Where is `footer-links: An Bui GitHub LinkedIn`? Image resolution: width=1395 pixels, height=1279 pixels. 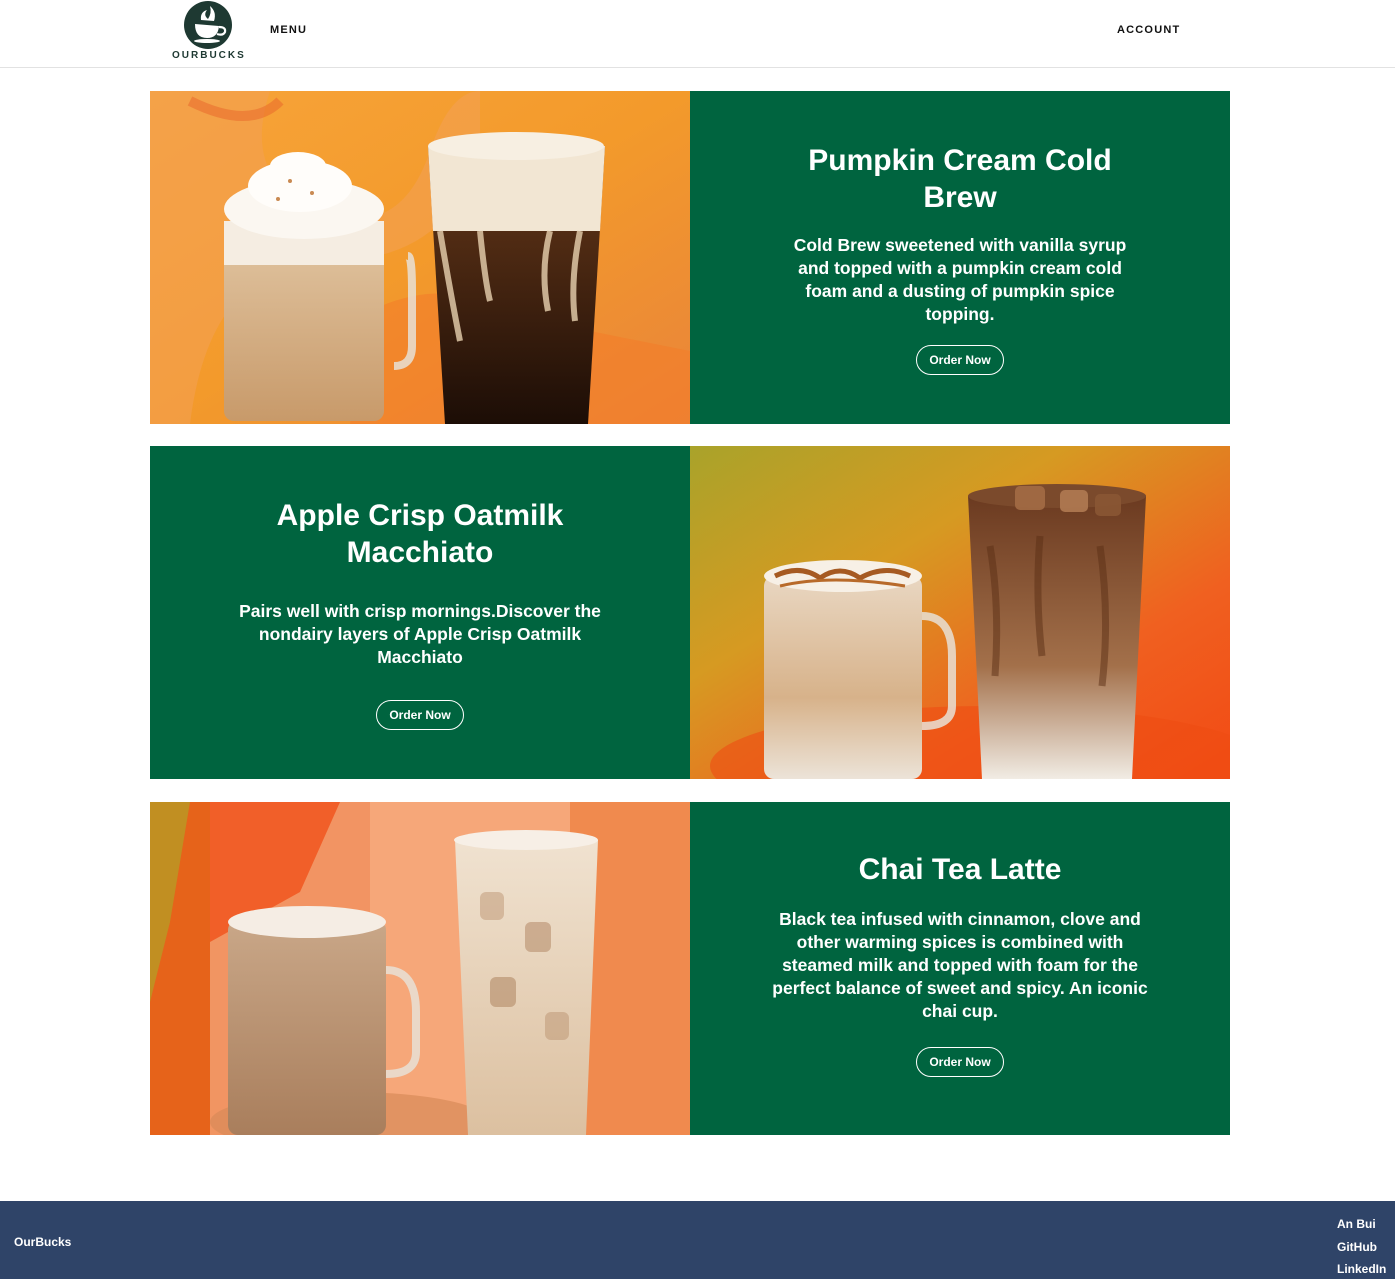
footer-links: An Bui GitHub LinkedIn is located at coordinates (1361, 1246).